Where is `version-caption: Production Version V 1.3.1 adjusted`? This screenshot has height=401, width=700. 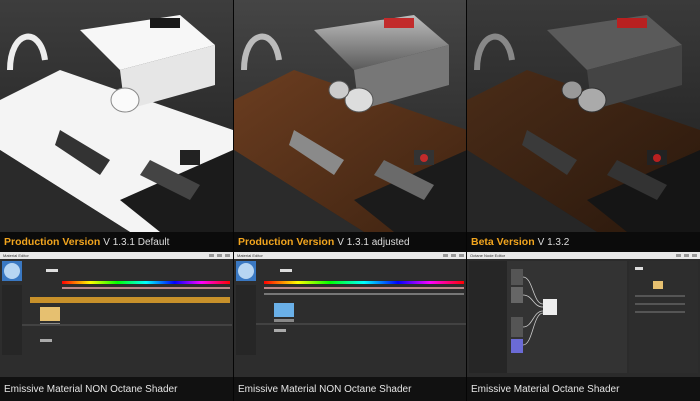 version-caption: Production Version V 1.3.1 adjusted is located at coordinates (350, 242).